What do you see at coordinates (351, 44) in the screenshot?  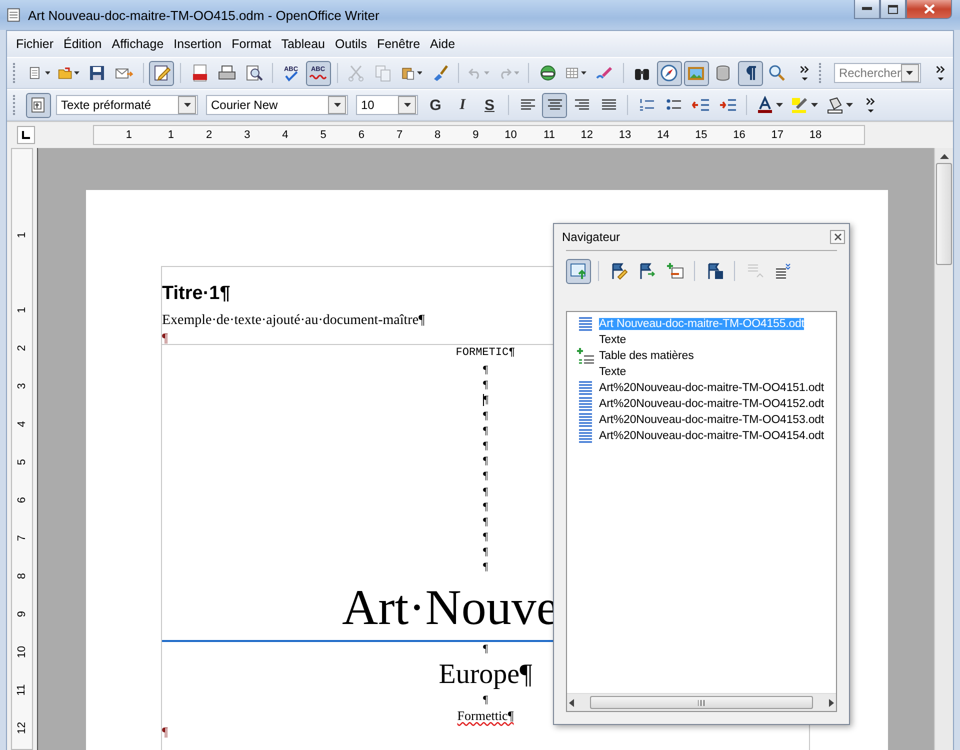 I see `menu-item: Outils` at bounding box center [351, 44].